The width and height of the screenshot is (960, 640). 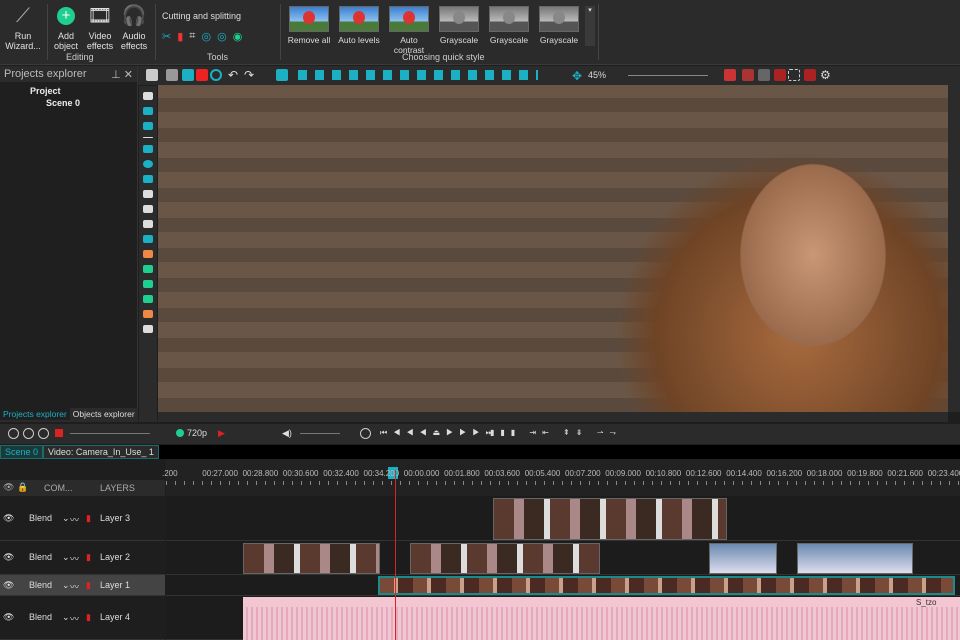 I want to click on copy-icon, so click(x=172, y=75).